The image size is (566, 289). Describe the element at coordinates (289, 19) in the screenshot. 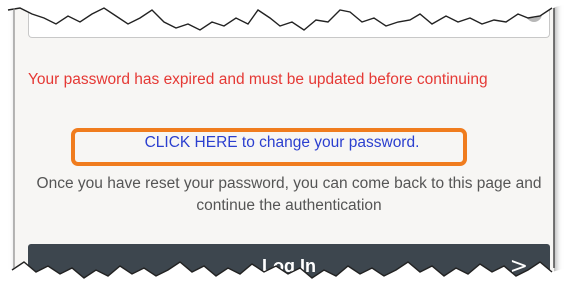

I see `password-input: •••` at that location.